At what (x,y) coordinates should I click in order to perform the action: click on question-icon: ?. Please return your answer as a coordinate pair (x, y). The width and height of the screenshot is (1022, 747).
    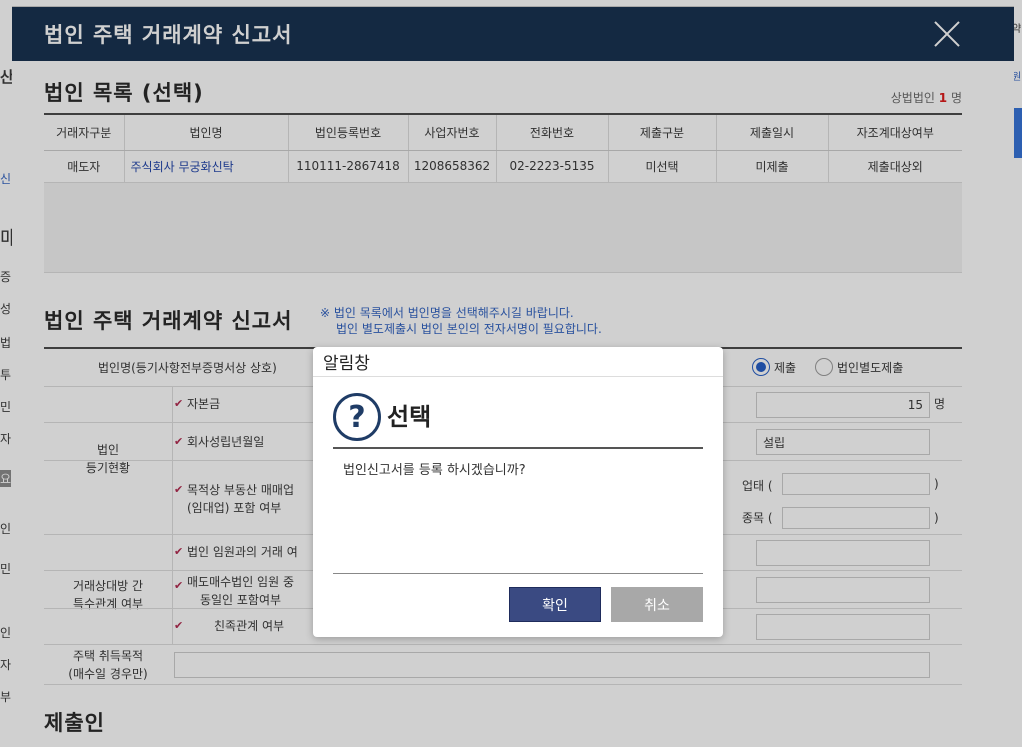
    Looking at the image, I should click on (357, 417).